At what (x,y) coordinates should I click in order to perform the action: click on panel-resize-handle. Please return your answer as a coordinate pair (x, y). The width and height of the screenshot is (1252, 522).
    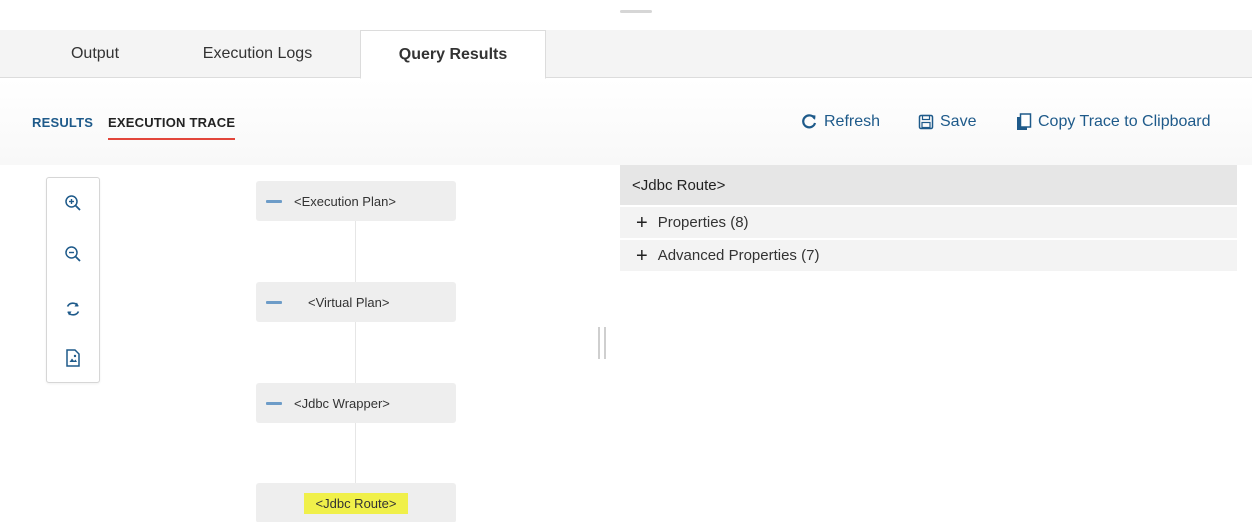
    Looking at the image, I should click on (636, 11).